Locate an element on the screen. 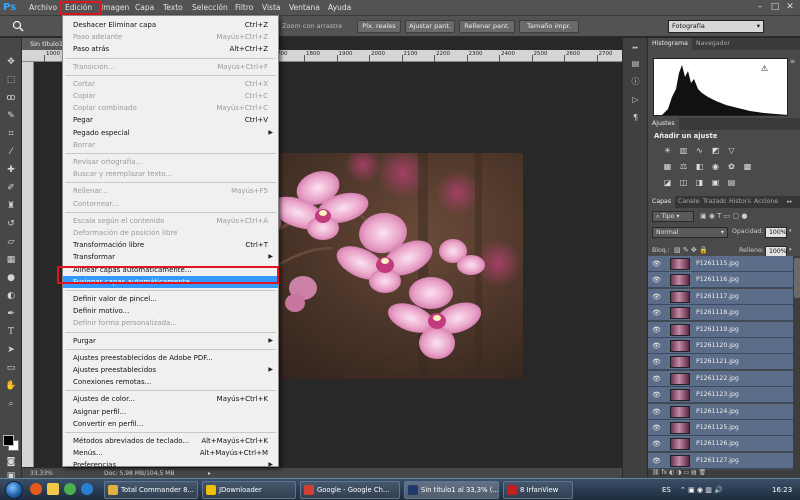  taskbar-button: 8 IrfanView is located at coordinates (538, 490).